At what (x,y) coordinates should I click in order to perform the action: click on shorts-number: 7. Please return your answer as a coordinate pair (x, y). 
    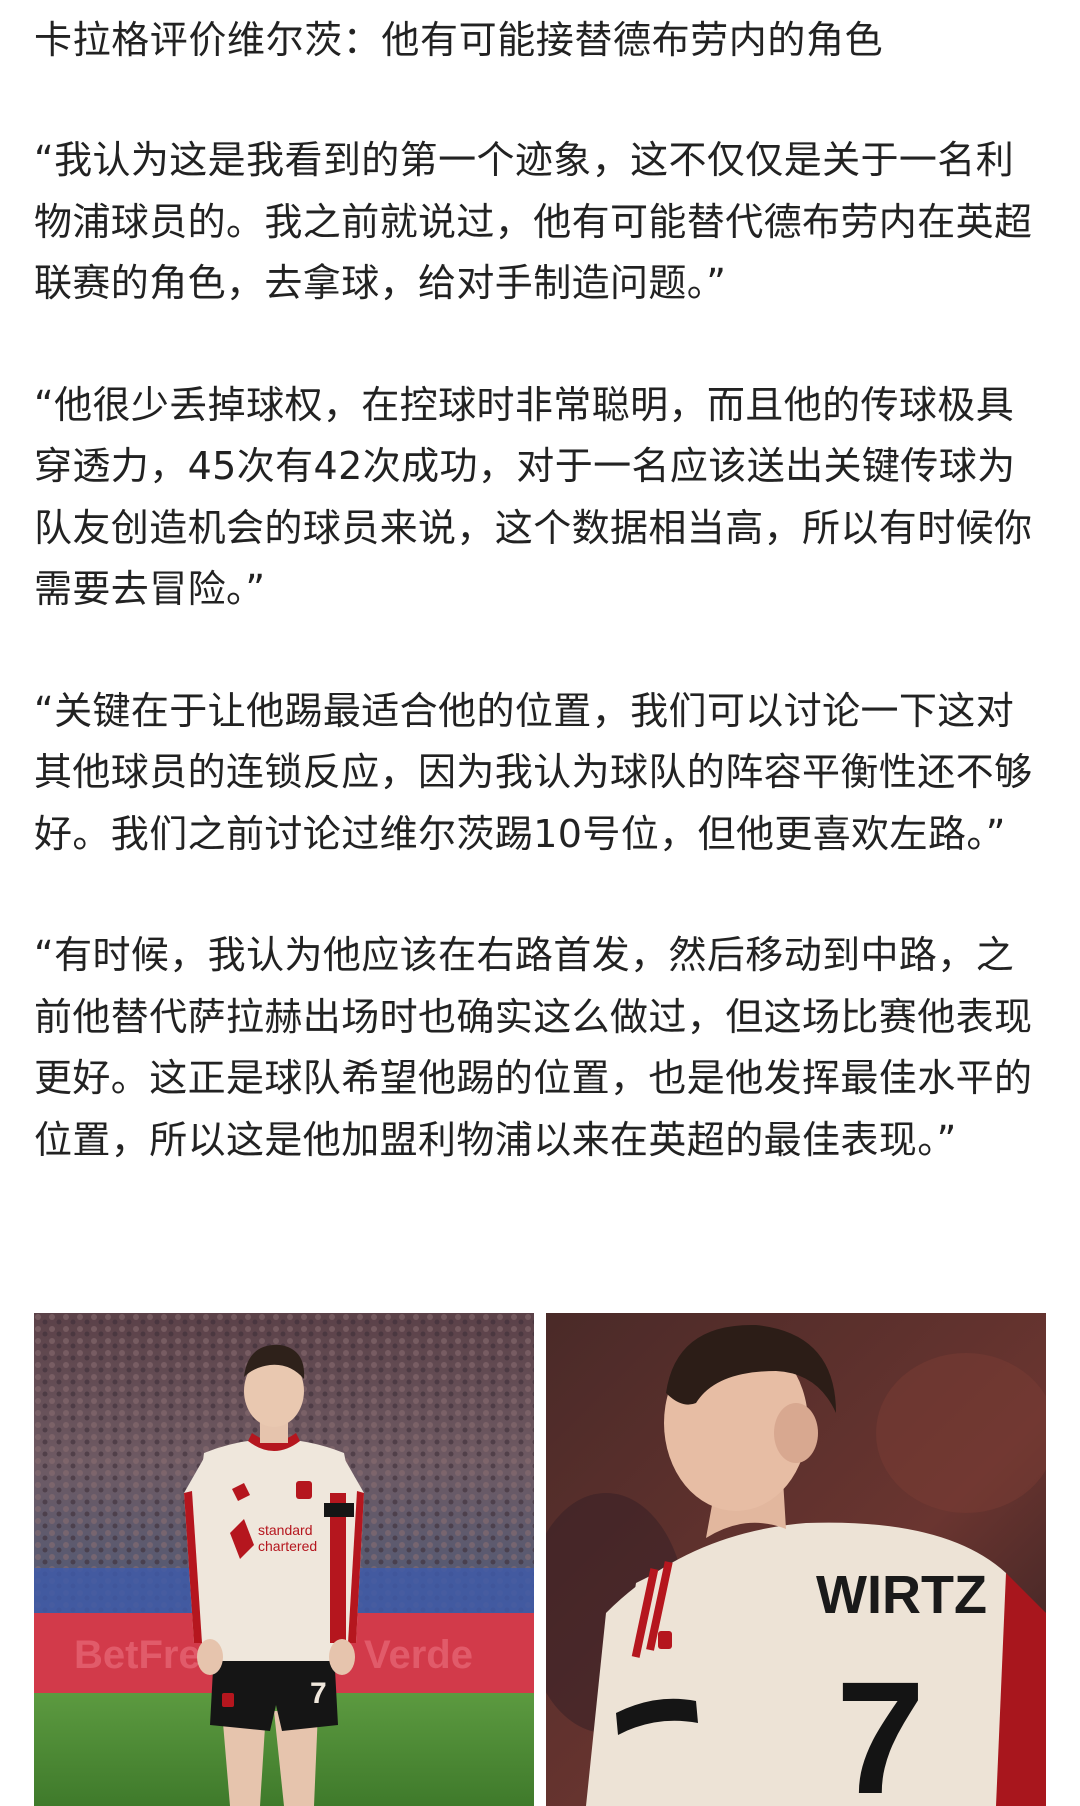
    Looking at the image, I should click on (318, 1693).